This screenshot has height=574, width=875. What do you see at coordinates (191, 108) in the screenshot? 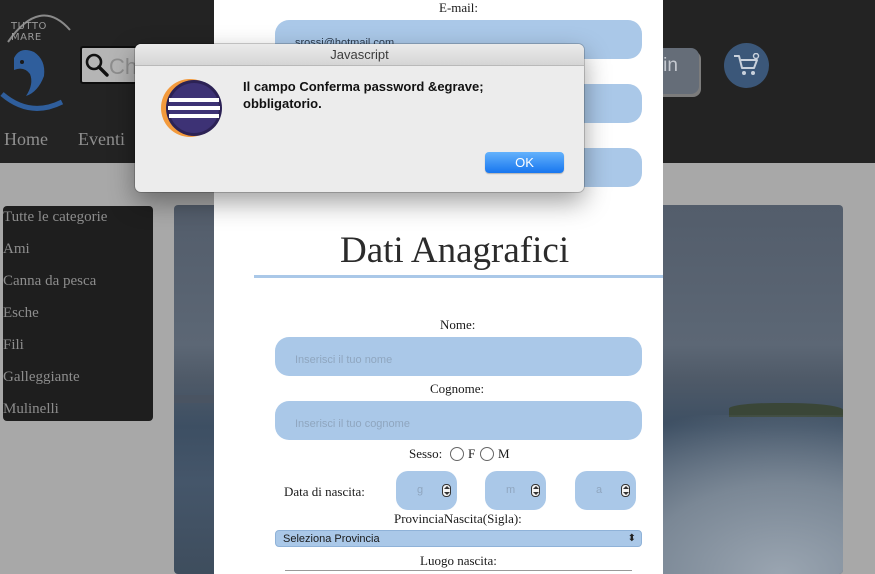
I see `eclipse-icon` at bounding box center [191, 108].